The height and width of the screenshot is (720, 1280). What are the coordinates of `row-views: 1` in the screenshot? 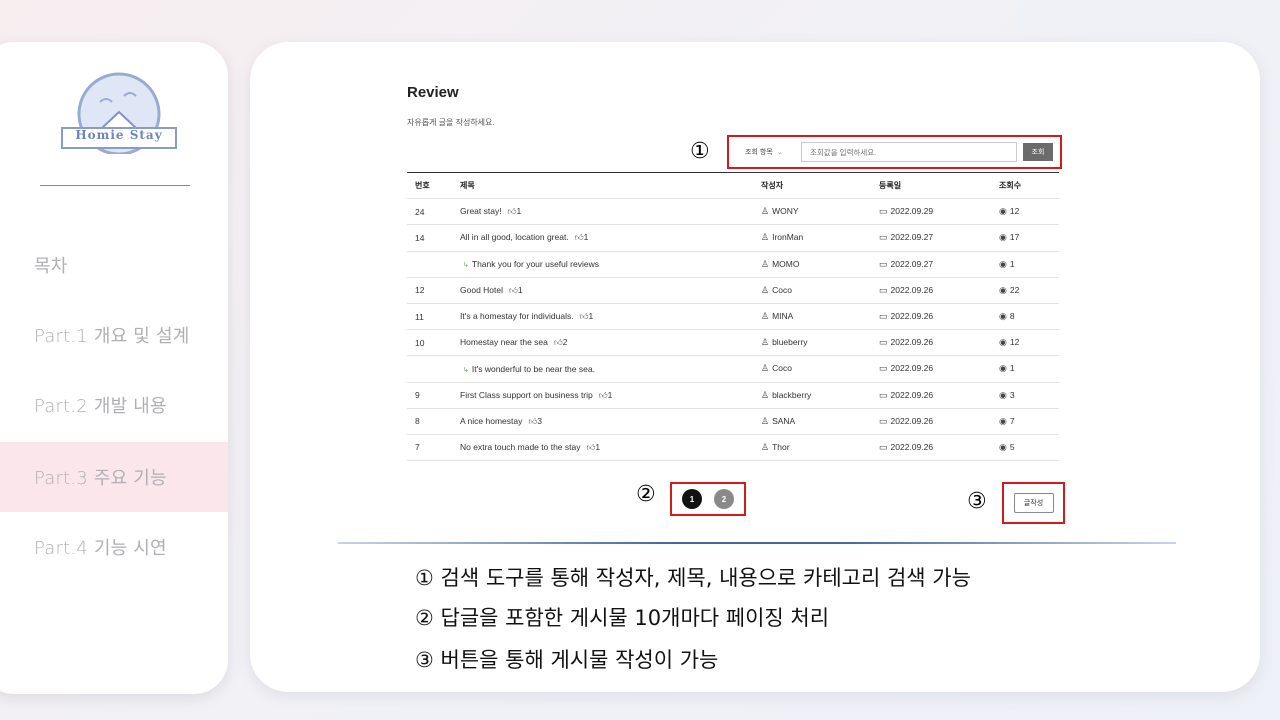 It's located at (1012, 263).